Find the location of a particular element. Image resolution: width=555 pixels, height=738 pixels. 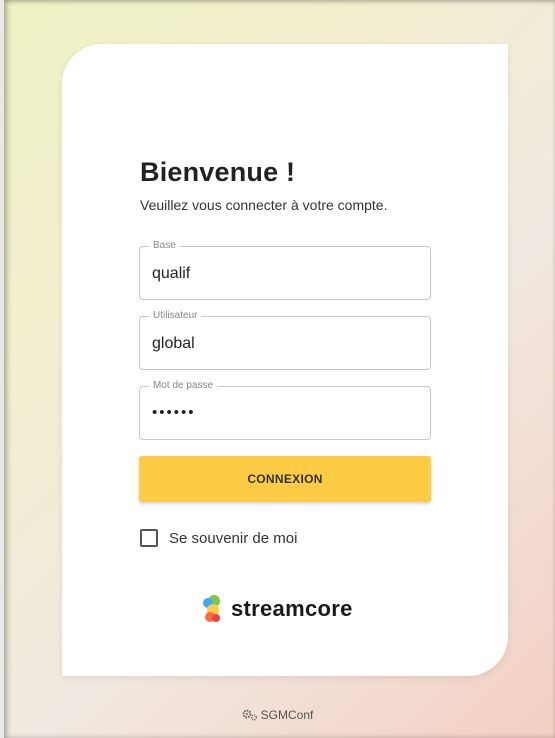

password-field-value: •••••• is located at coordinates (174, 412).